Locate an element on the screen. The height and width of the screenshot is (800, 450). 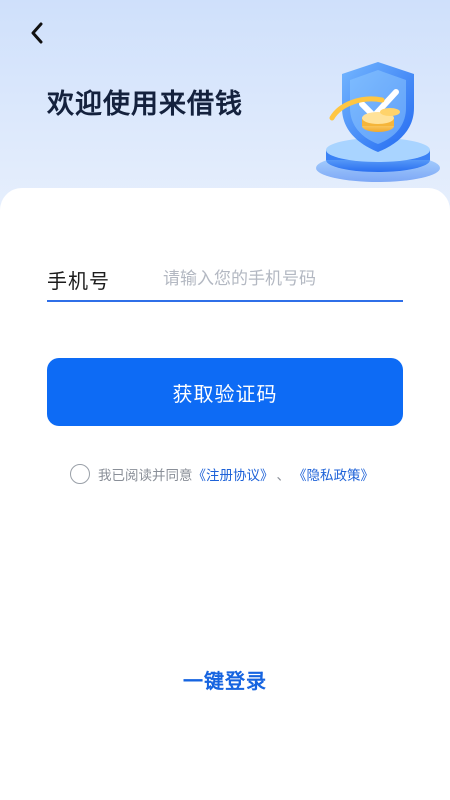
one-click-login-button: 一键登录 is located at coordinates (225, 679).